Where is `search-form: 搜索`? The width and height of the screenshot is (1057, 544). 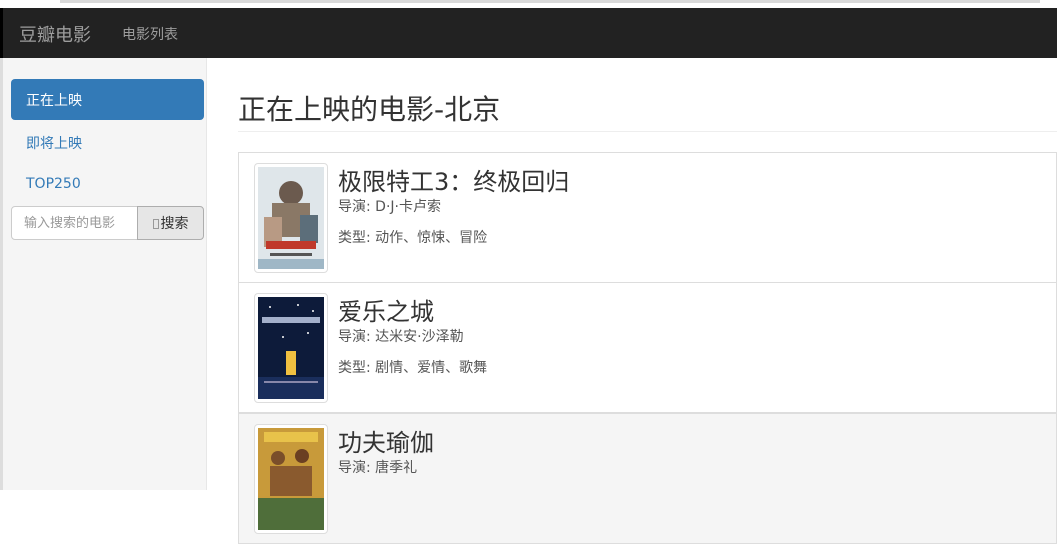
search-form: 搜索 is located at coordinates (107, 223).